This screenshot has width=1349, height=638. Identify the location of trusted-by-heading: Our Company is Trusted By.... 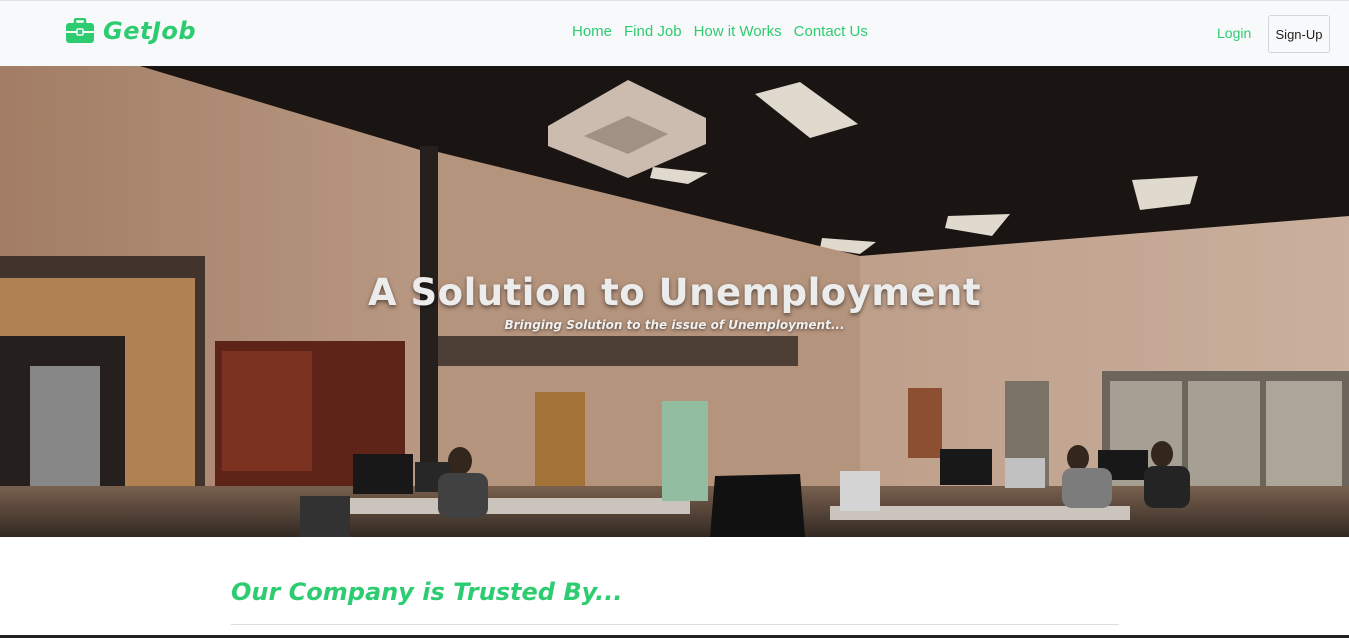
(427, 592).